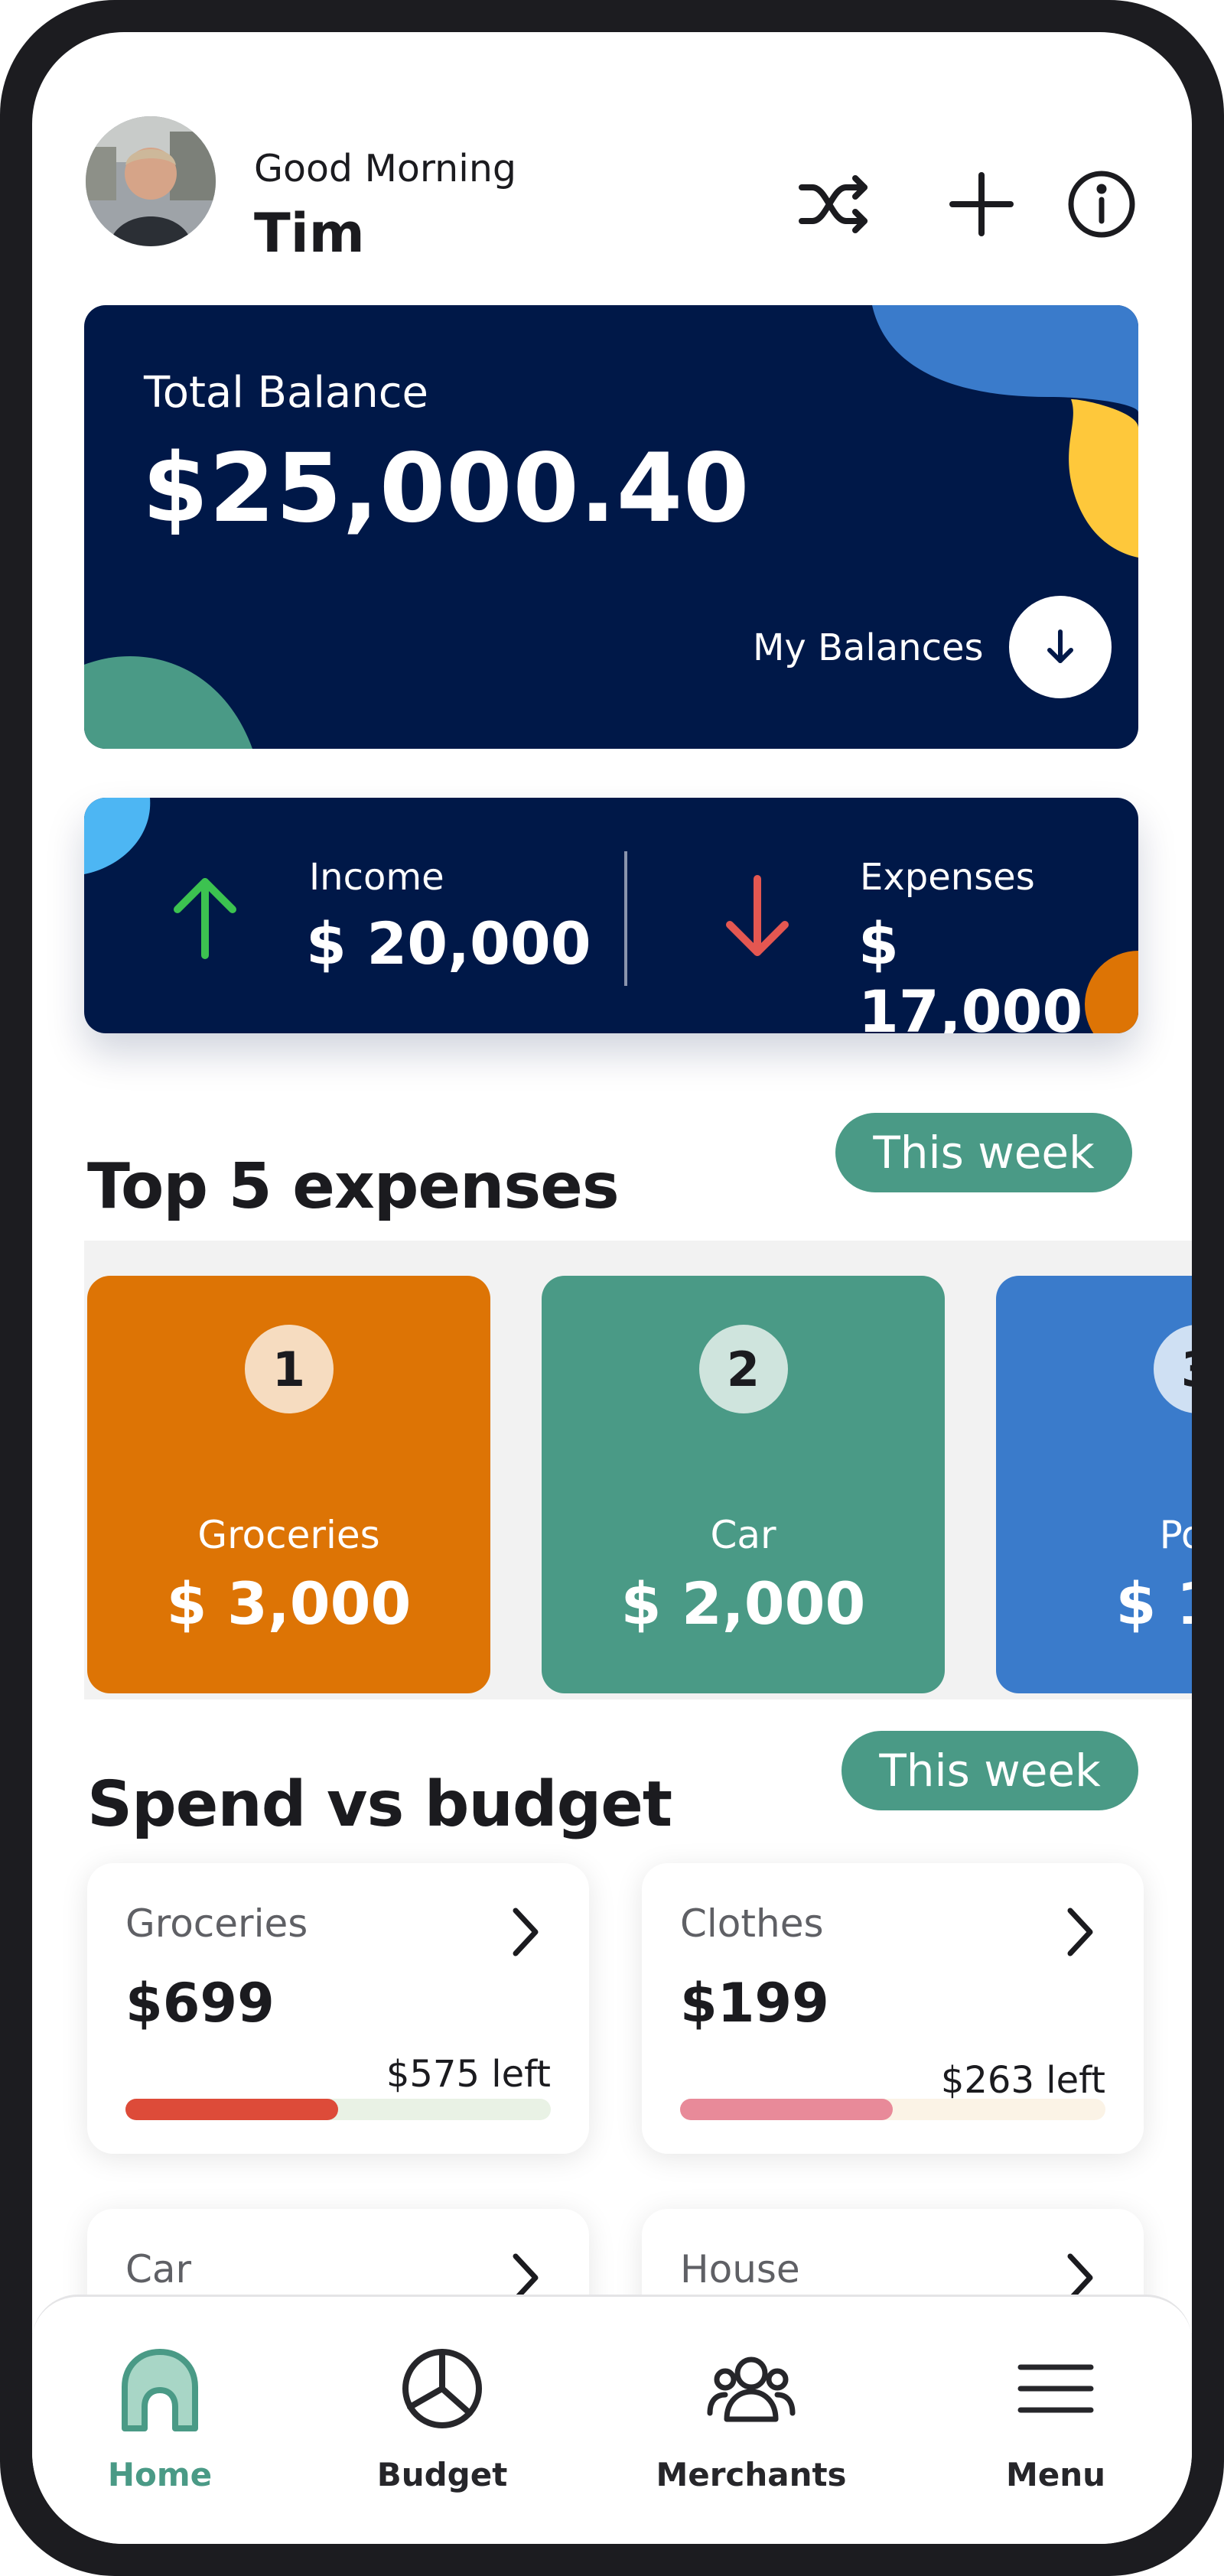 The height and width of the screenshot is (2576, 1224). Describe the element at coordinates (309, 233) in the screenshot. I see `username: Tim` at that location.